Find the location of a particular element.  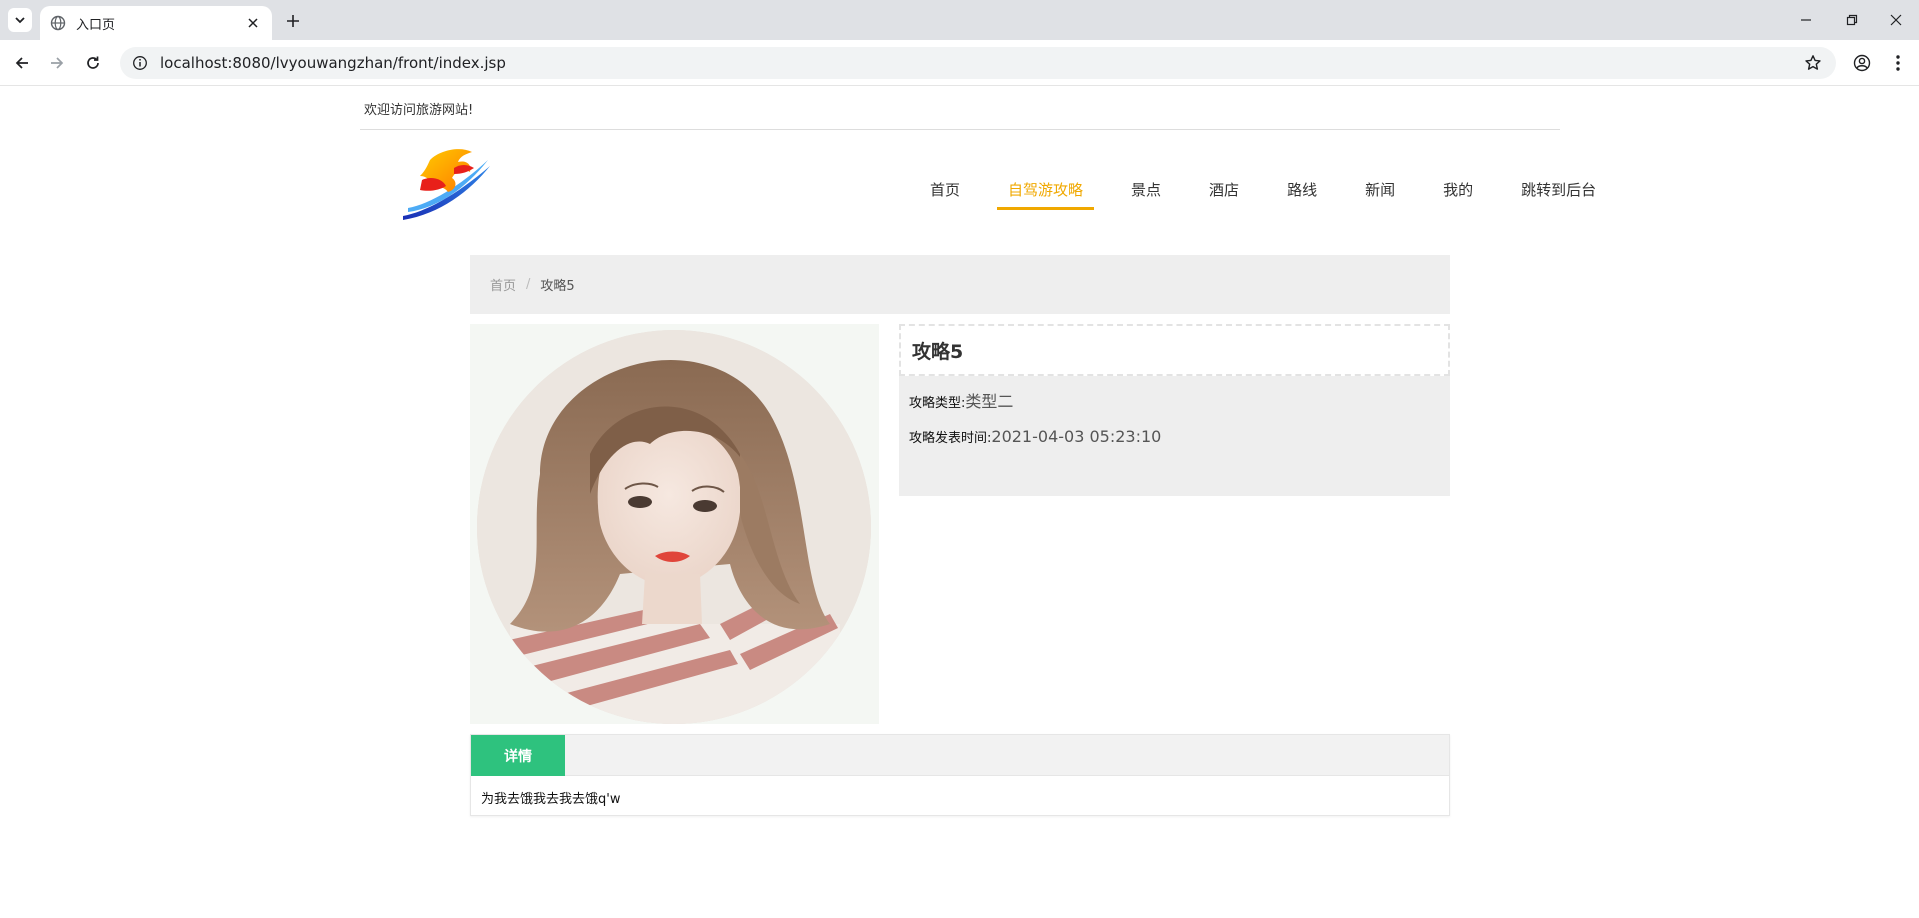

profile-button is located at coordinates (1862, 63).